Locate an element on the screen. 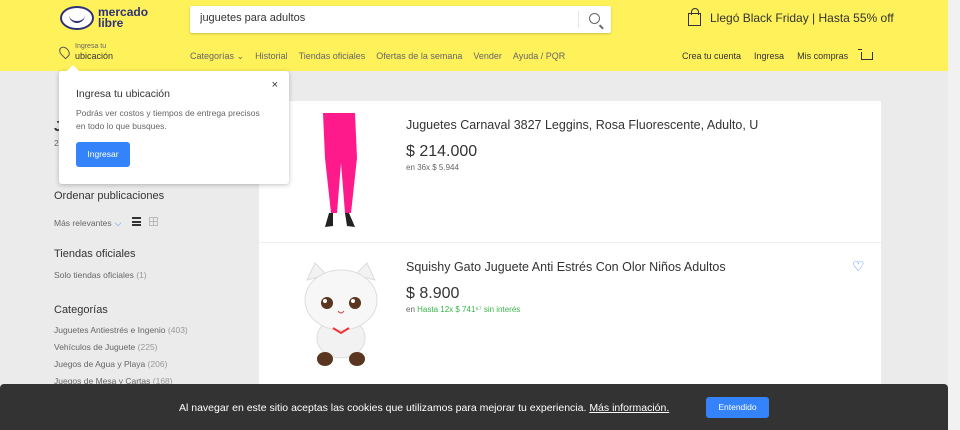 The width and height of the screenshot is (960, 430). category-count: (403) is located at coordinates (177, 330).